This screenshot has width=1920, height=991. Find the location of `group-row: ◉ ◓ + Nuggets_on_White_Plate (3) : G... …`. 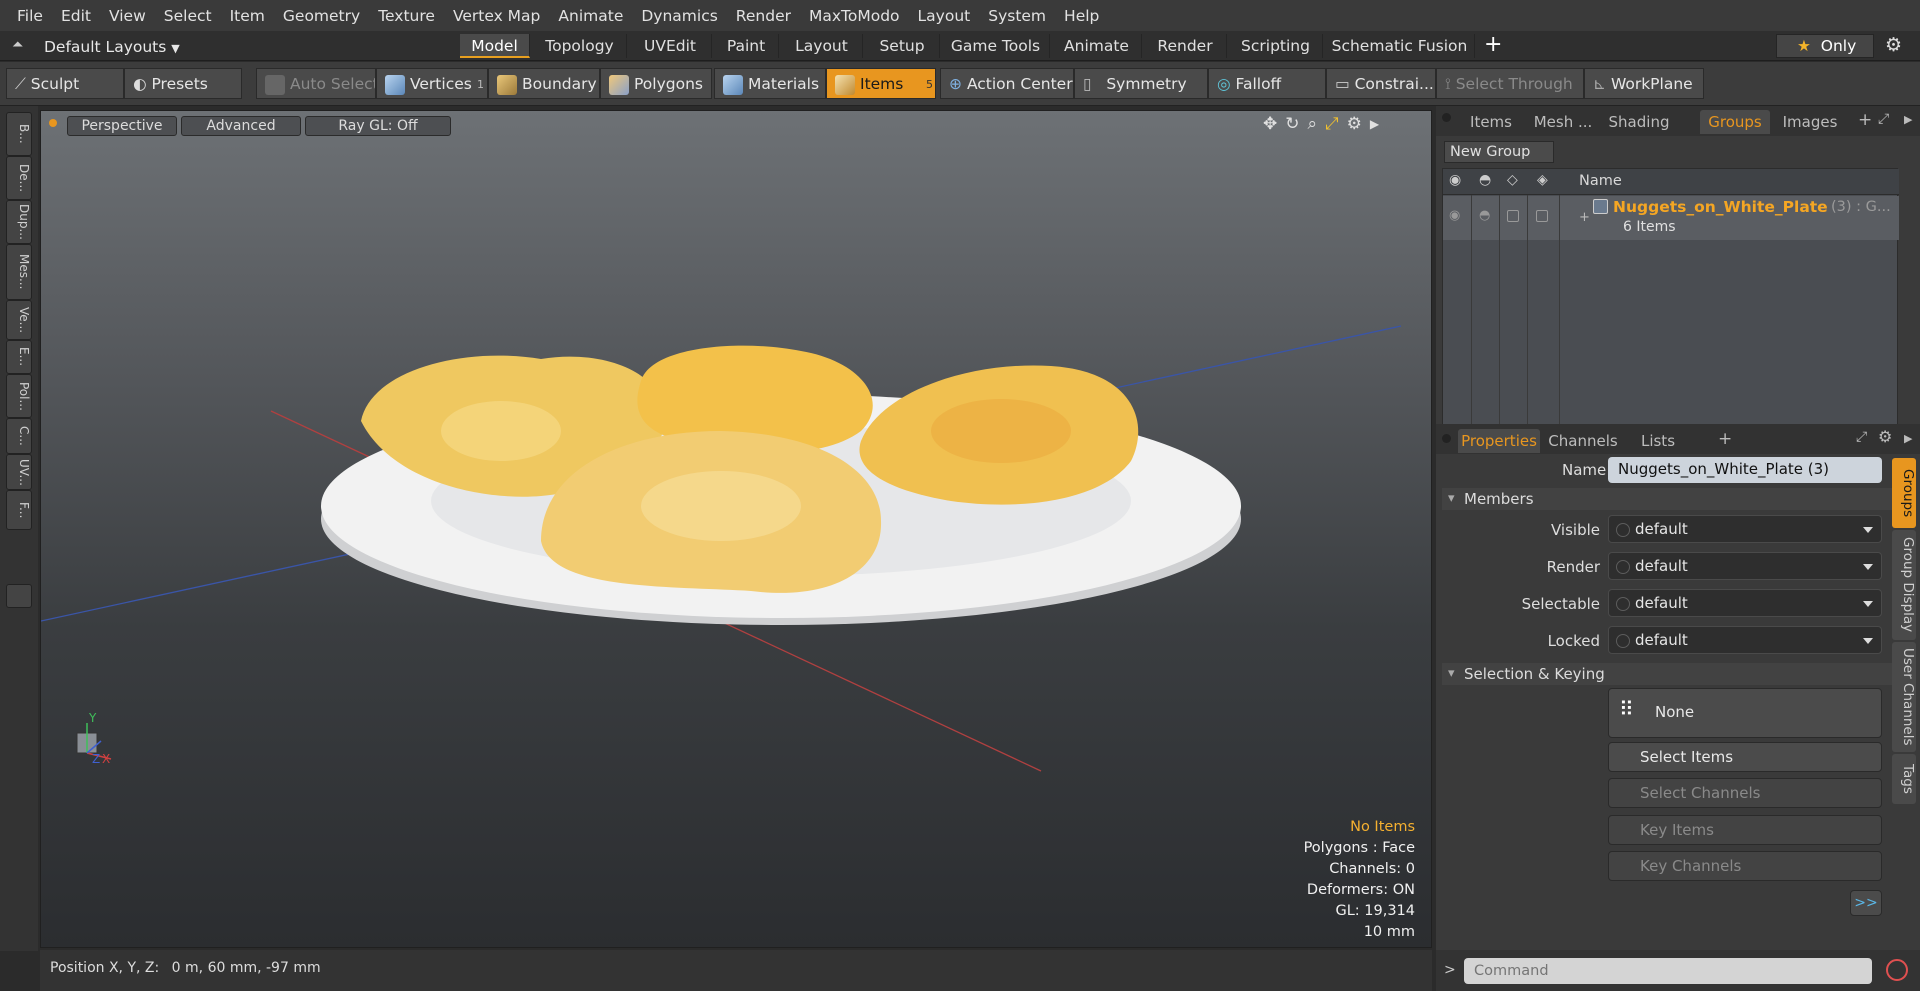

group-row: ◉ ◓ + Nuggets_on_White_Plate (3) : G... … is located at coordinates (1671, 218).